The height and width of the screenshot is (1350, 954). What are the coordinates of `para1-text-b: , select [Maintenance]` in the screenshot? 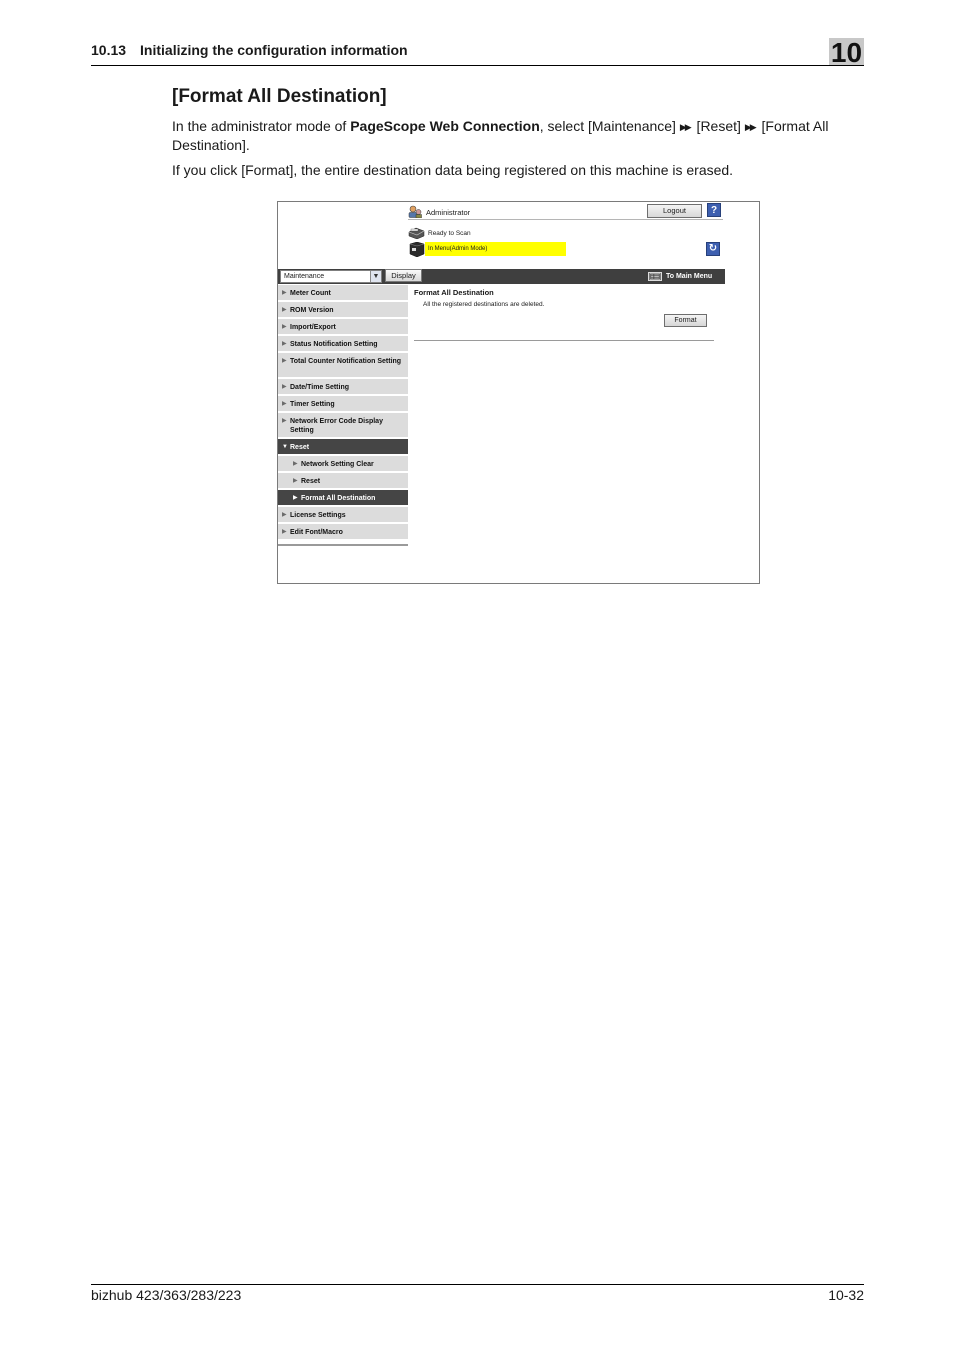 It's located at (609, 126).